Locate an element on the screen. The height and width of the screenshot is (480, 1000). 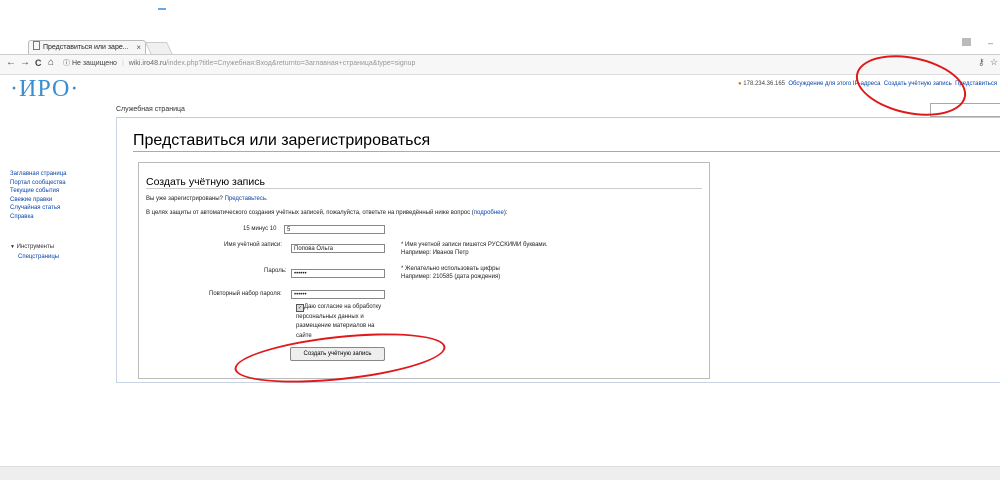
sidebar-item-help: Справка is located at coordinates (38, 217).